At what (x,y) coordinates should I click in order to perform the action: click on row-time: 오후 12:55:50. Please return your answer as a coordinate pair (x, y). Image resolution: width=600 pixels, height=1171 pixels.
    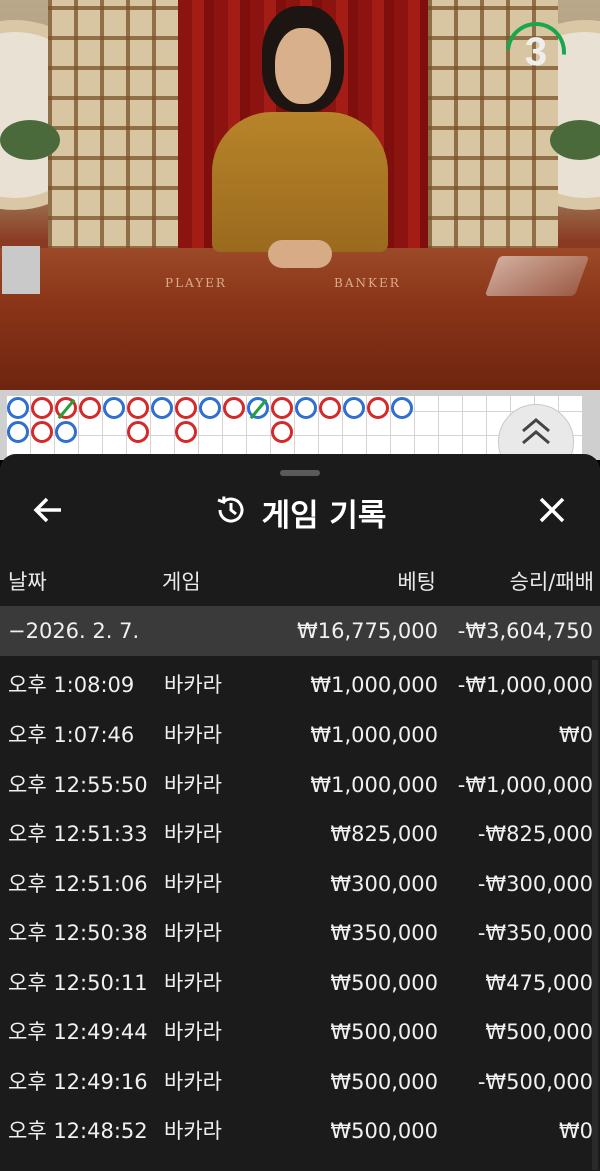
    Looking at the image, I should click on (78, 785).